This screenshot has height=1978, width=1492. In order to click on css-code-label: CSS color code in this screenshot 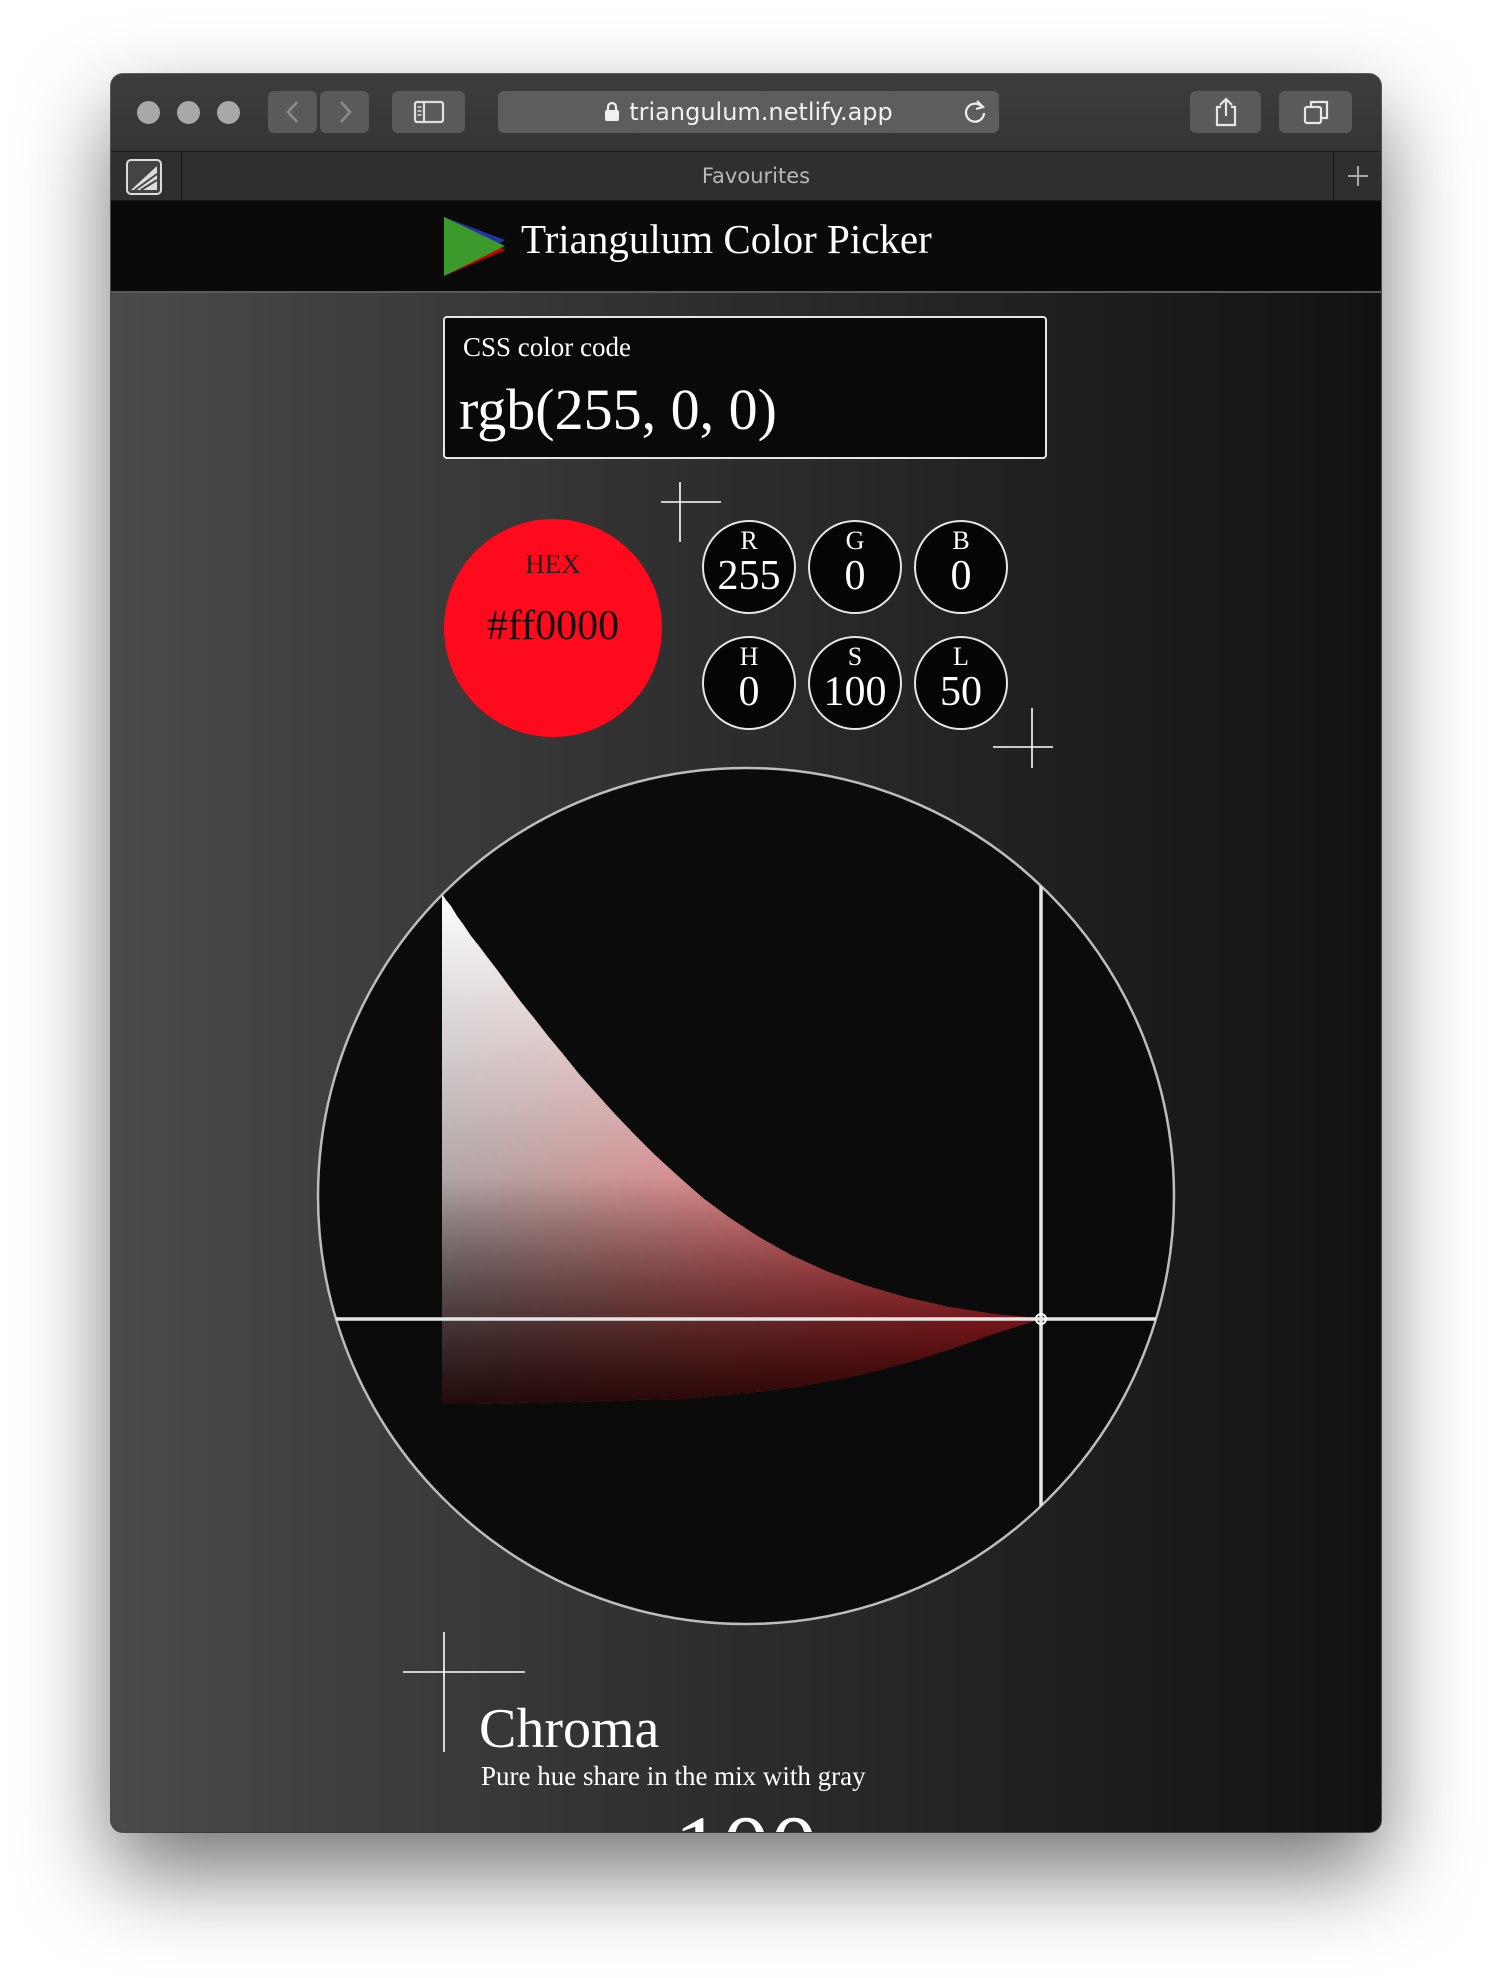, I will do `click(547, 347)`.